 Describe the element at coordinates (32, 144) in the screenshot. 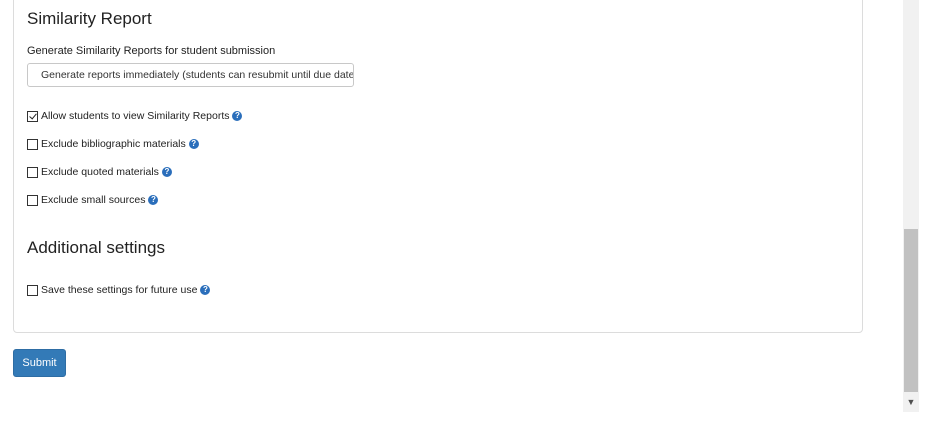

I see `exclude-bibliographic-checkbox` at that location.